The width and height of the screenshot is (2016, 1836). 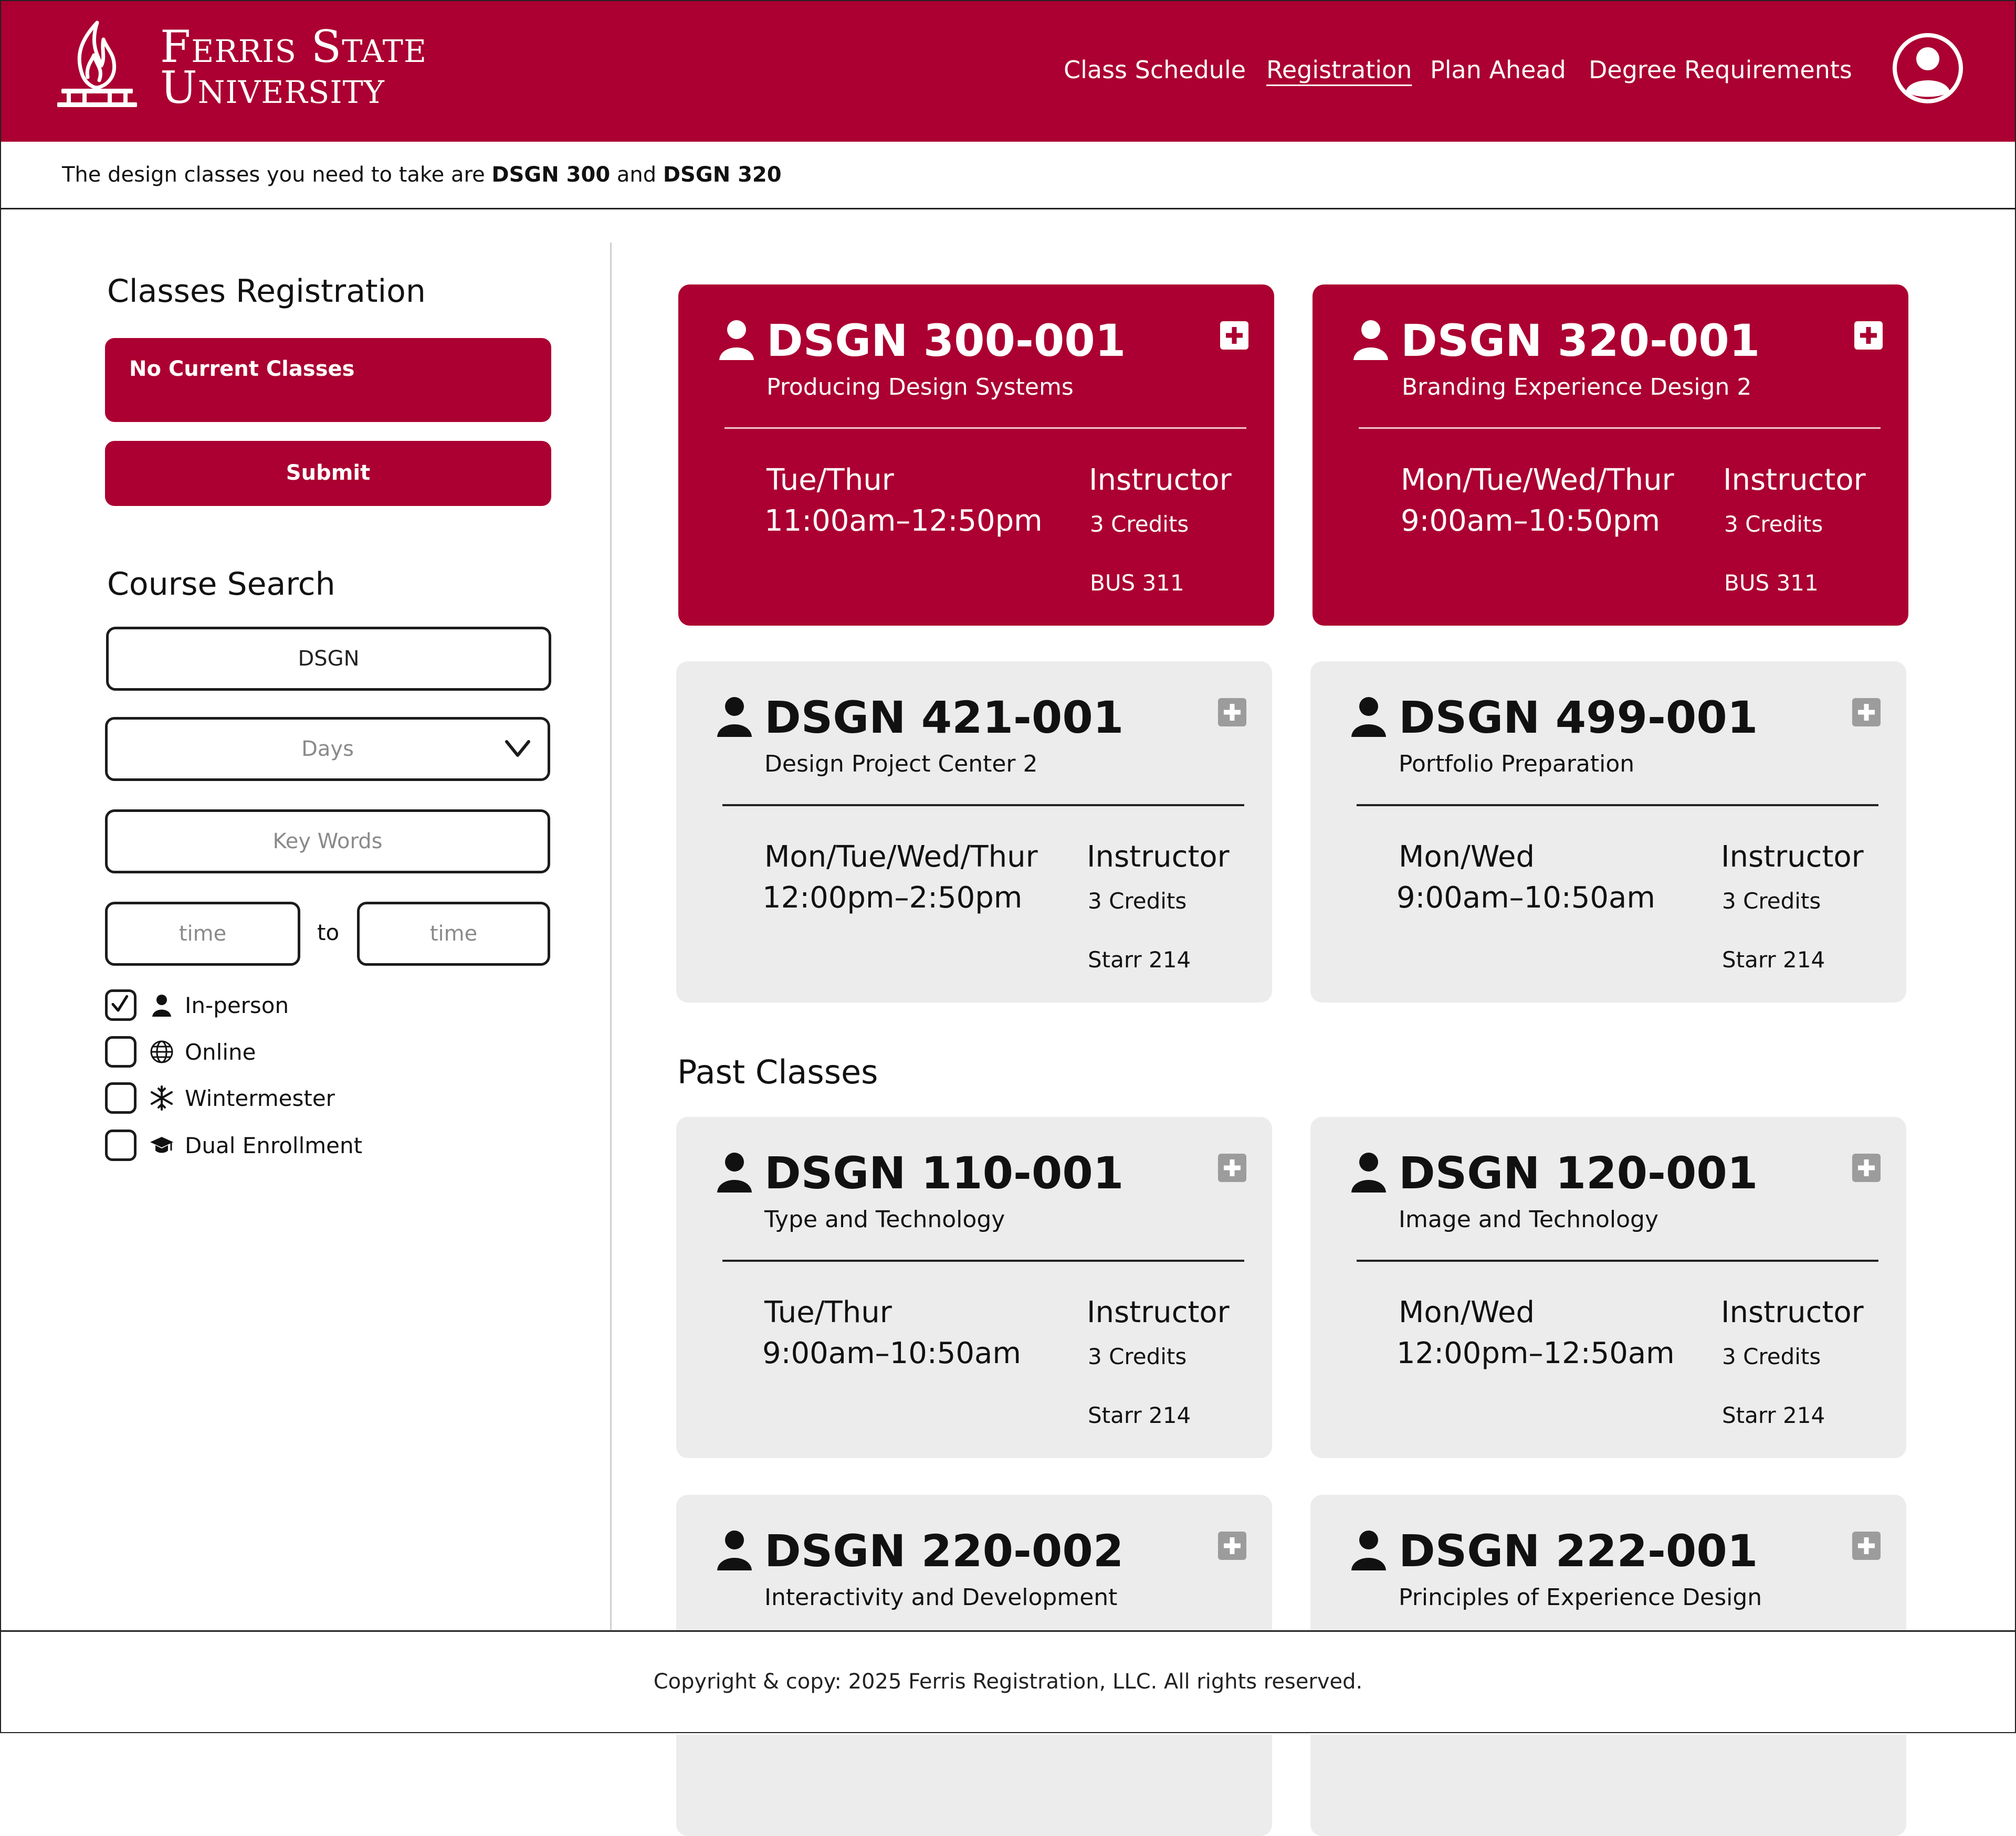 I want to click on course-code: DSGN 222-001, so click(x=1578, y=1551).